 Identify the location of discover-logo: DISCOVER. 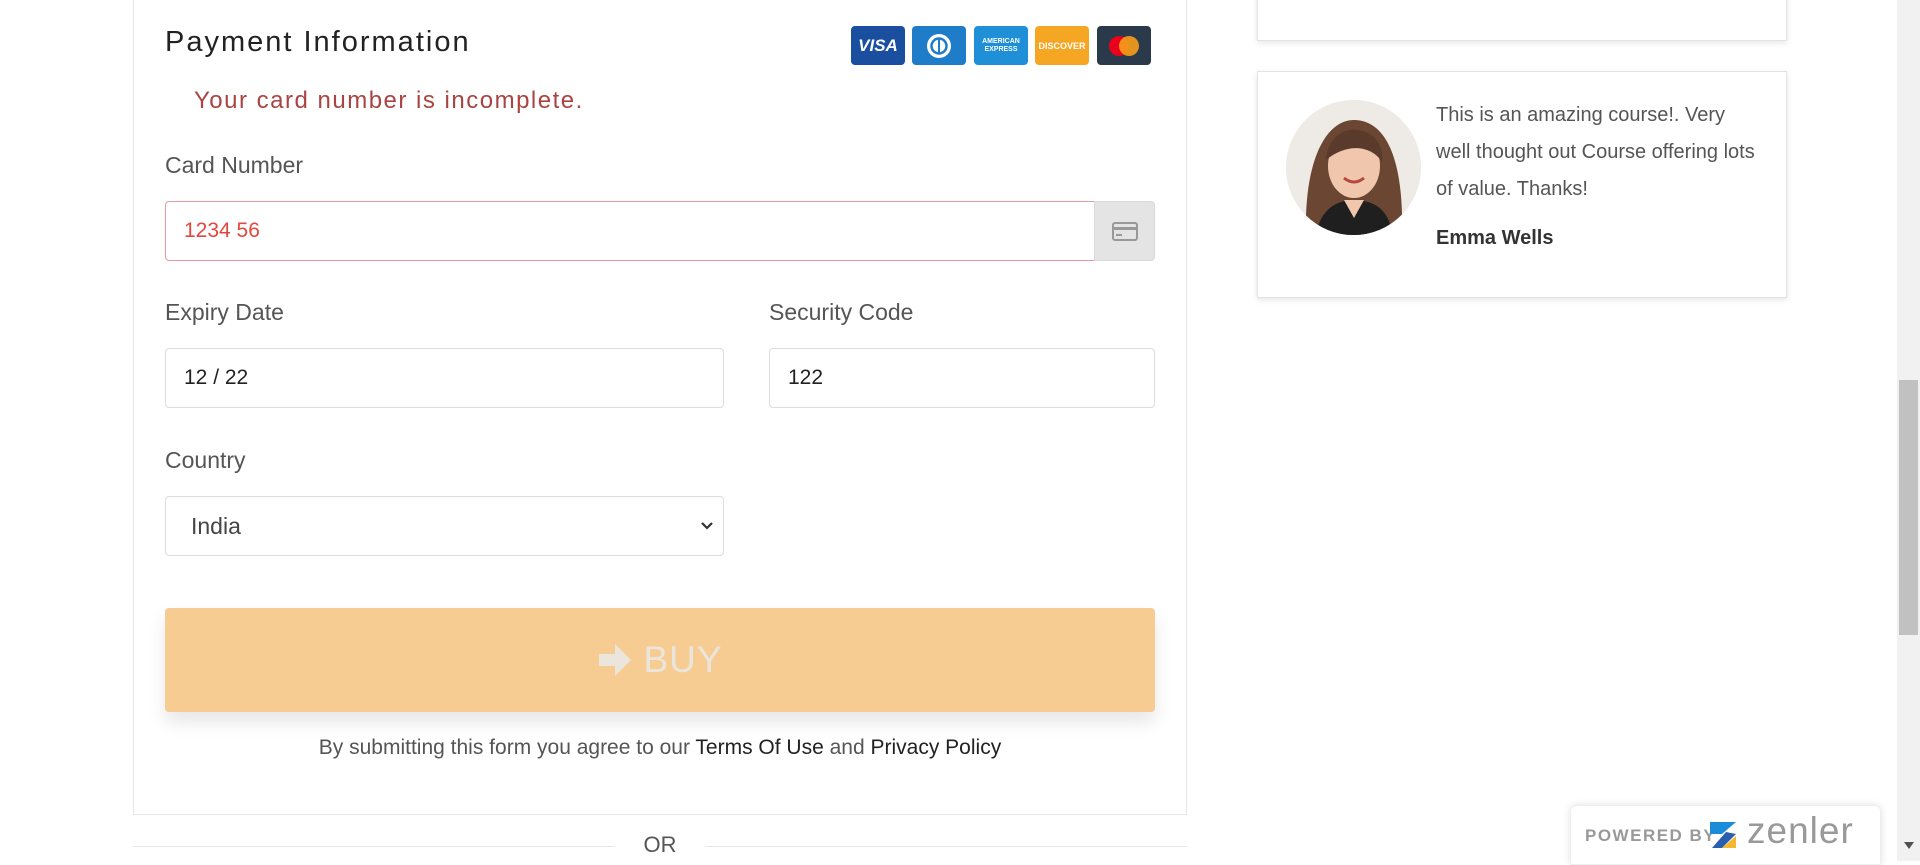
(1062, 45).